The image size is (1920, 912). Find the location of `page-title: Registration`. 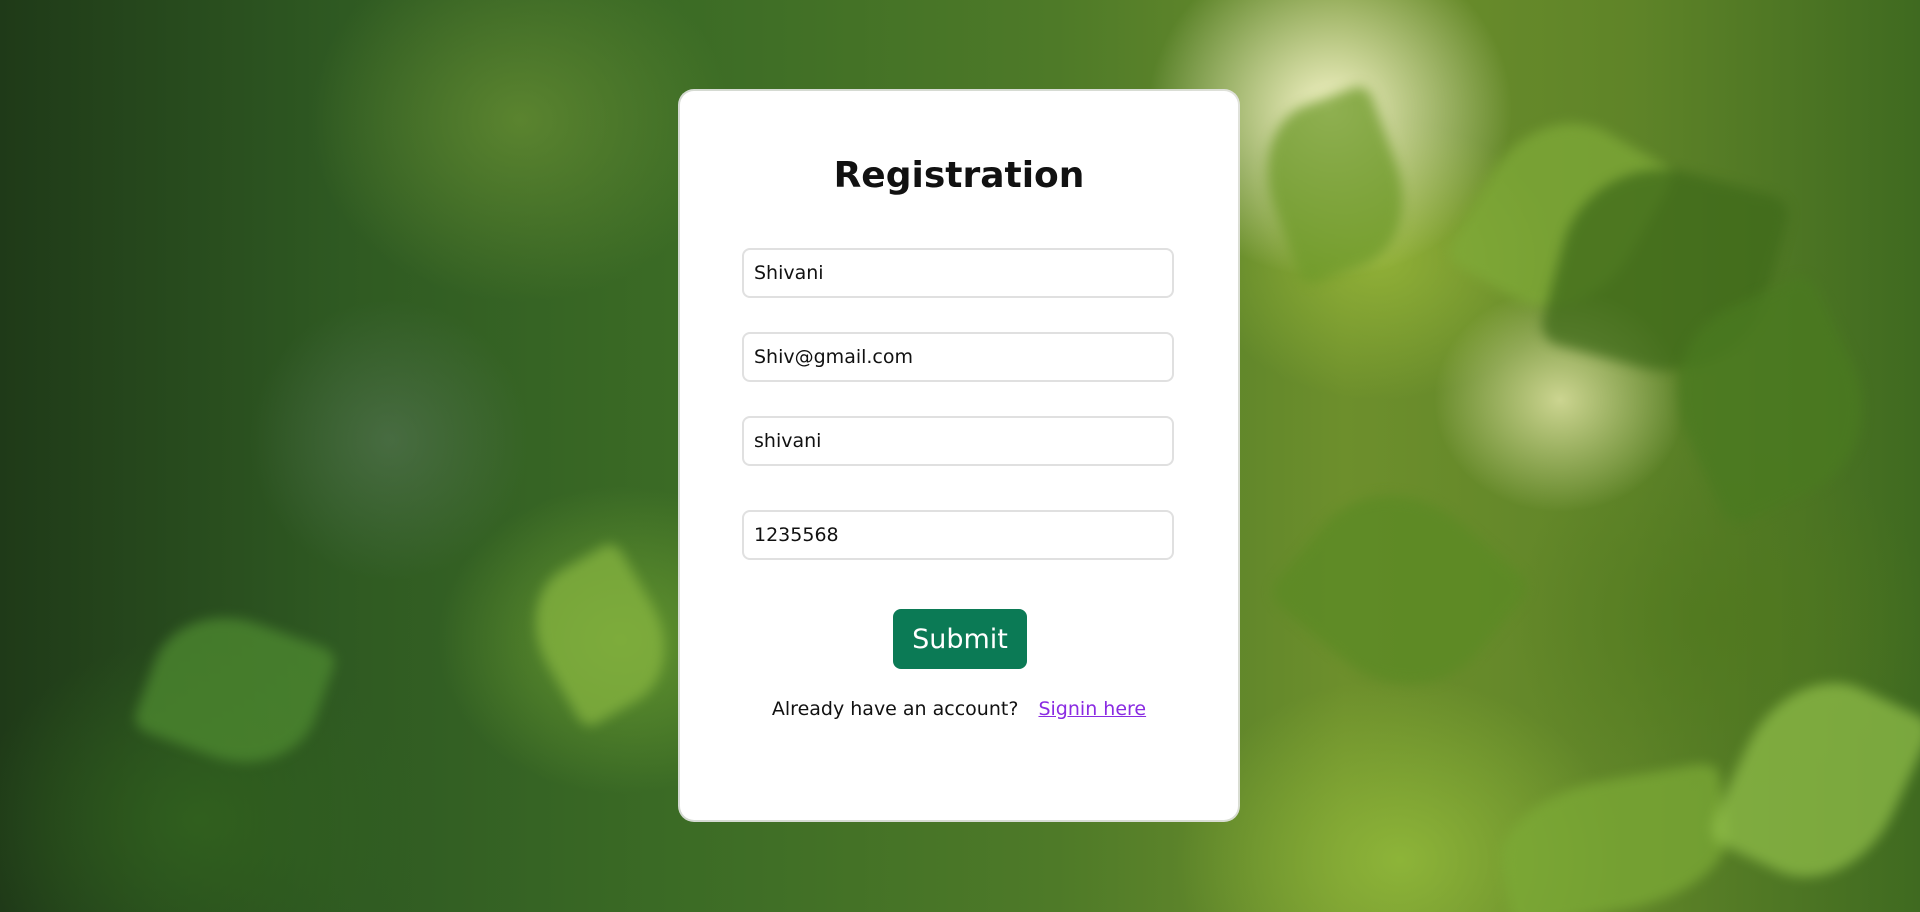

page-title: Registration is located at coordinates (959, 175).